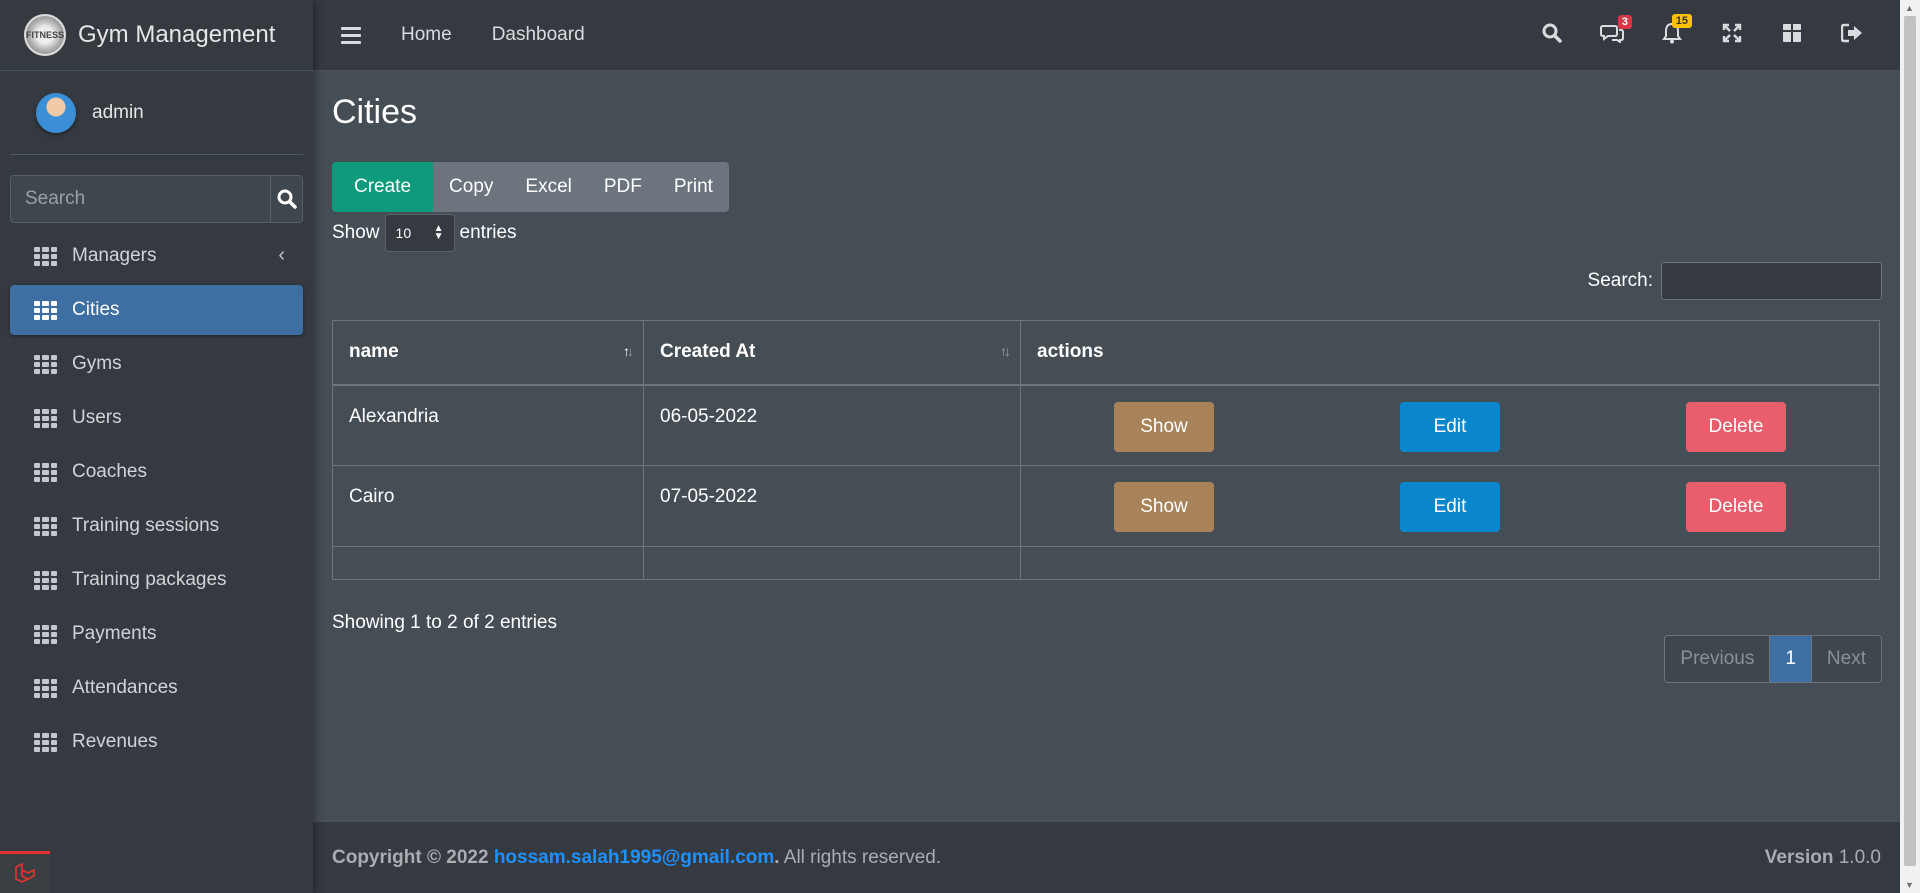 The height and width of the screenshot is (893, 1920). Describe the element at coordinates (488, 232) in the screenshot. I see `entries-label: entries` at that location.